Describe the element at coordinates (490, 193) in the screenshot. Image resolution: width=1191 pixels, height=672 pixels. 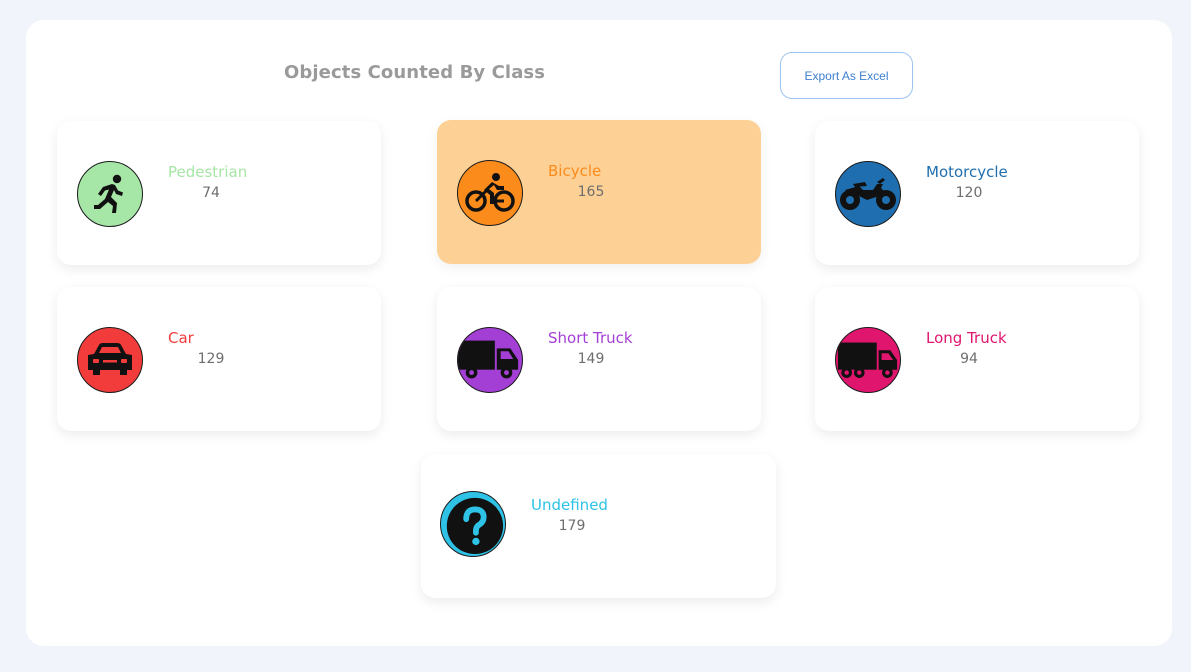
I see `bicycle-icon` at that location.